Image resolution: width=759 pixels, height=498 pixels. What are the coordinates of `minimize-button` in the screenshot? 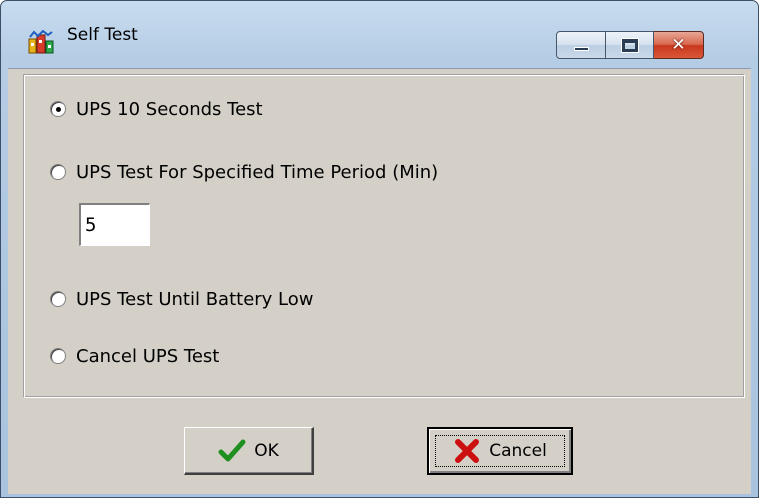 It's located at (581, 45).